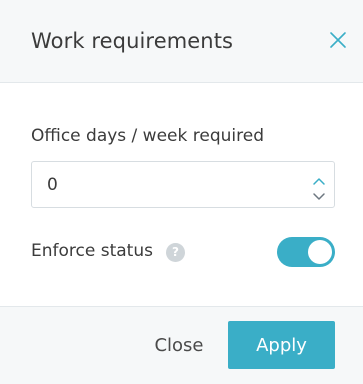 This screenshot has width=363, height=384. I want to click on office-days-stepper, so click(183, 184).